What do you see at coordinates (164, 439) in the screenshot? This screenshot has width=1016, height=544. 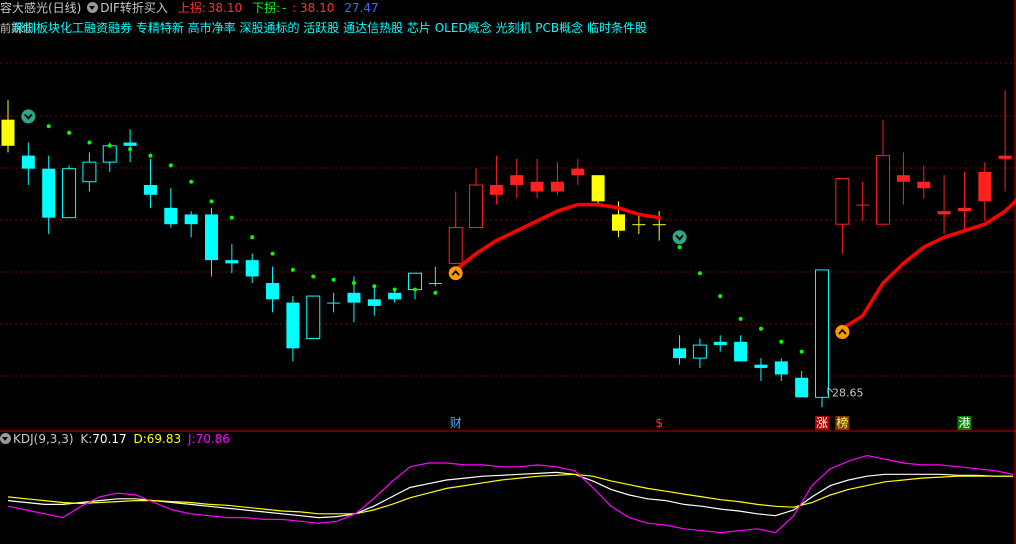 I see `d-value: 69.83` at bounding box center [164, 439].